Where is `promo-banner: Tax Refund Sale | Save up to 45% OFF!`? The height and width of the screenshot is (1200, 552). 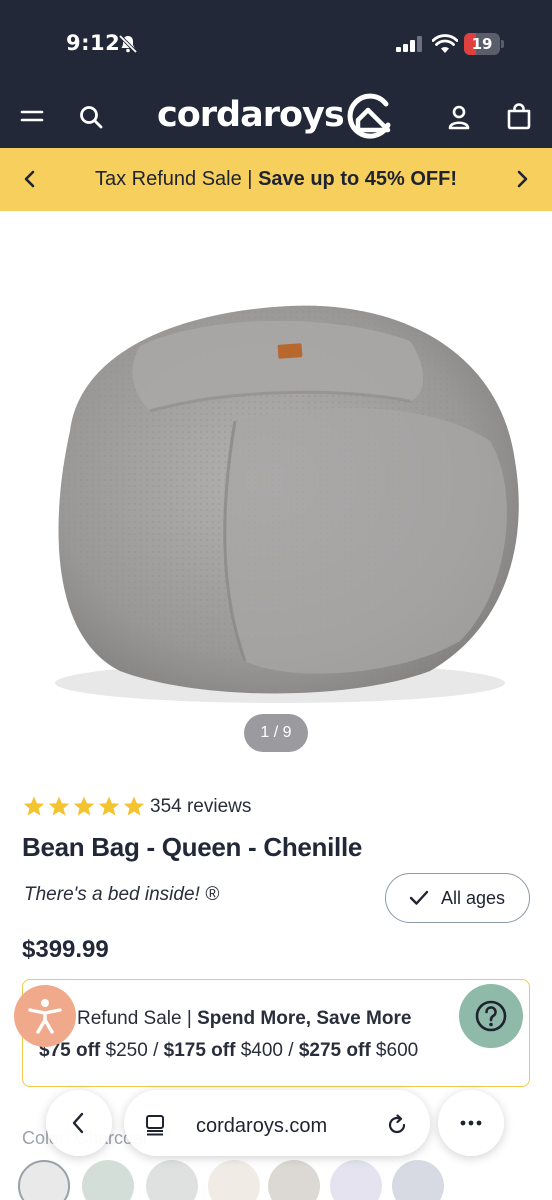
promo-banner: Tax Refund Sale | Save up to 45% OFF! is located at coordinates (276, 179).